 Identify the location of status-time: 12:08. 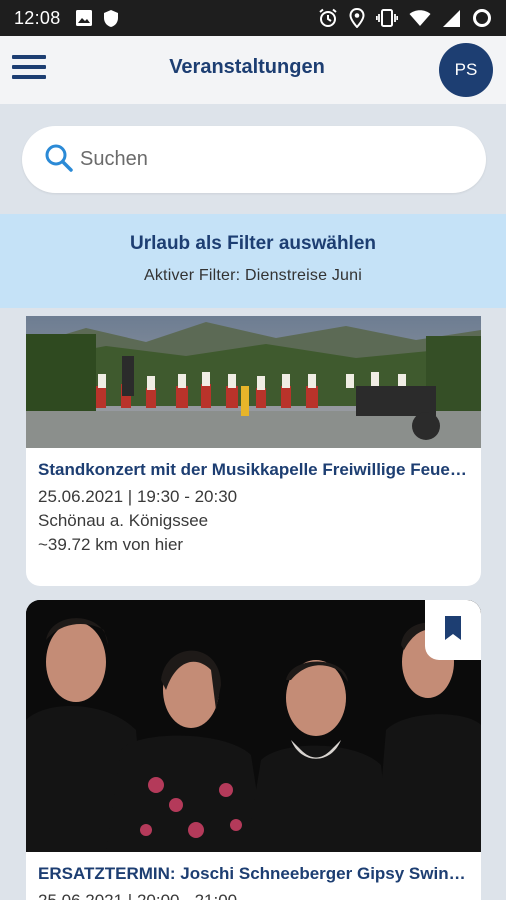
(37, 17).